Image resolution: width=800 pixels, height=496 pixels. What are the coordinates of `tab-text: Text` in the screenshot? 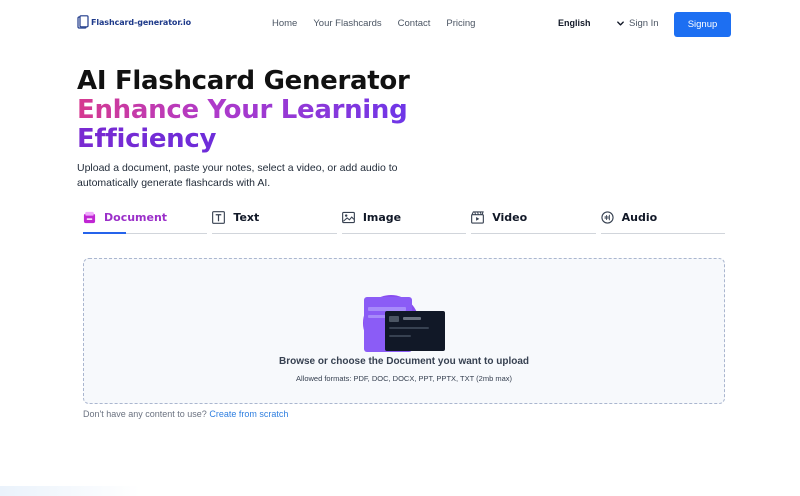 It's located at (274, 221).